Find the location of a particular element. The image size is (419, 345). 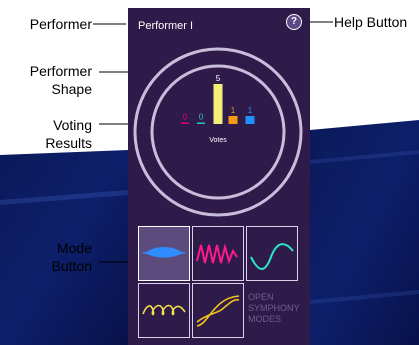

callout-voting-results: Voting Results is located at coordinates (50, 134).